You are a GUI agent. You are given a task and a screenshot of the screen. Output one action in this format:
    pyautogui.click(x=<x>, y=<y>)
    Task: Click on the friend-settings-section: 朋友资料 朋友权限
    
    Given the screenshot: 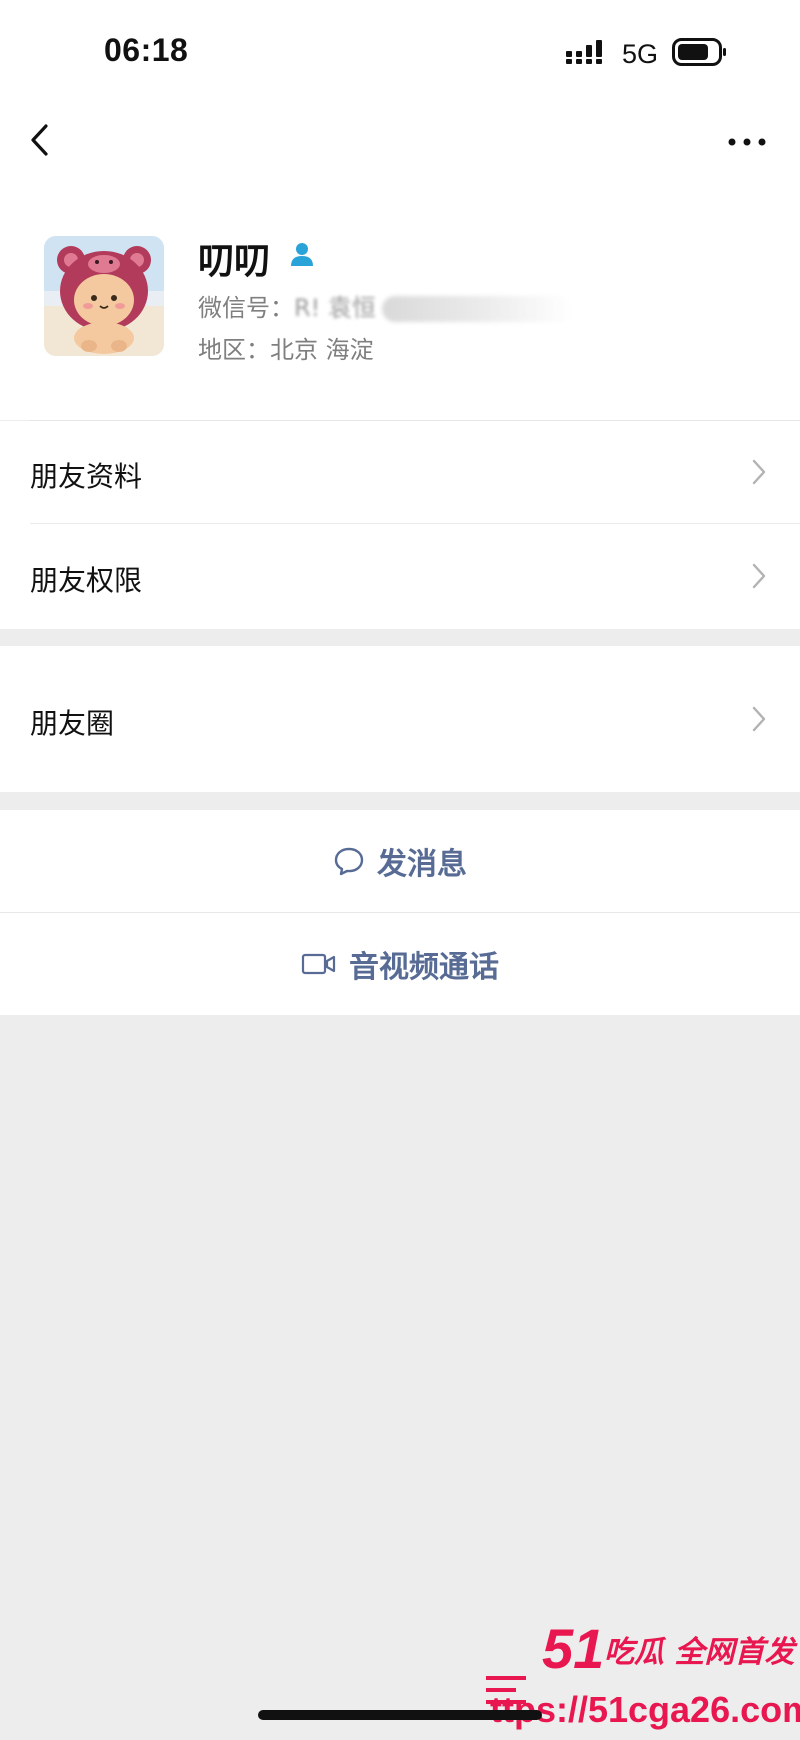 What is the action you would take?
    pyautogui.click(x=400, y=525)
    